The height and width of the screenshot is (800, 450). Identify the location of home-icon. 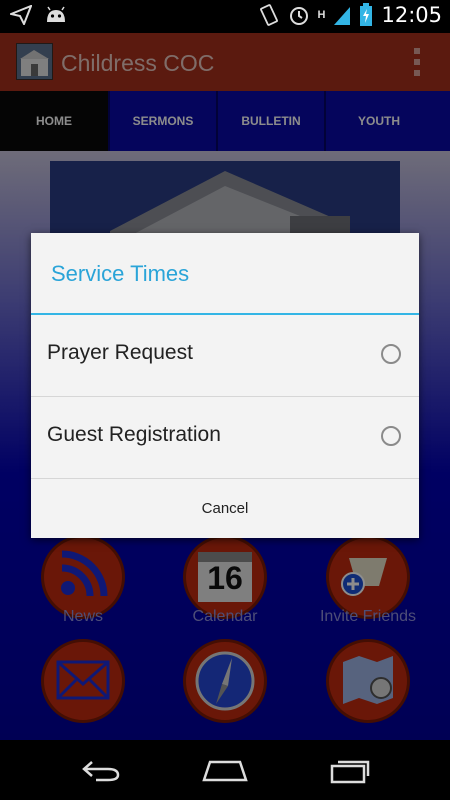
(225, 771).